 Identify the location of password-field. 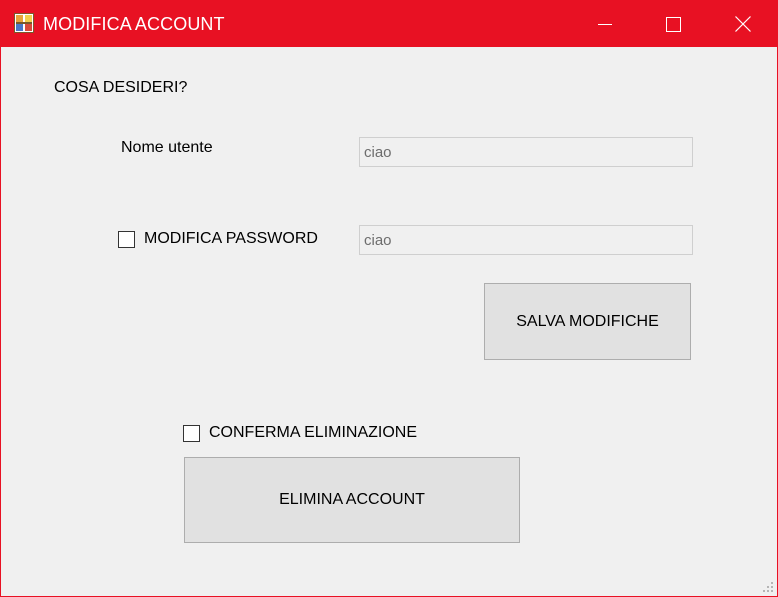
(526, 240).